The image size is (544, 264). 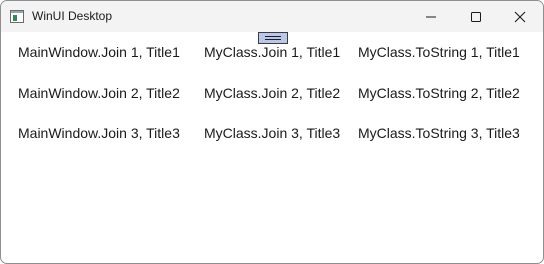 I want to click on list-item-main-join: MainWindow.Join 2, Title2, so click(x=99, y=93).